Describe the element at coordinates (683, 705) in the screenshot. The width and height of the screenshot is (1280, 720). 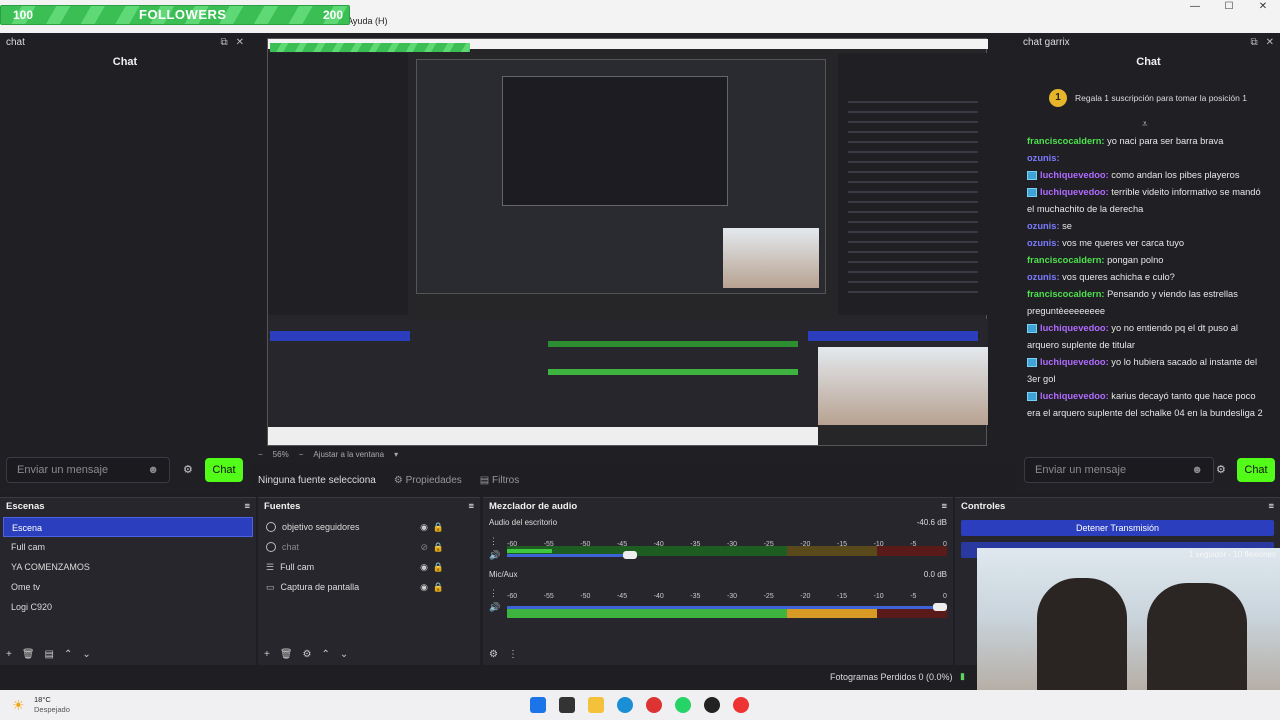
I see `whatsapp-icon` at that location.